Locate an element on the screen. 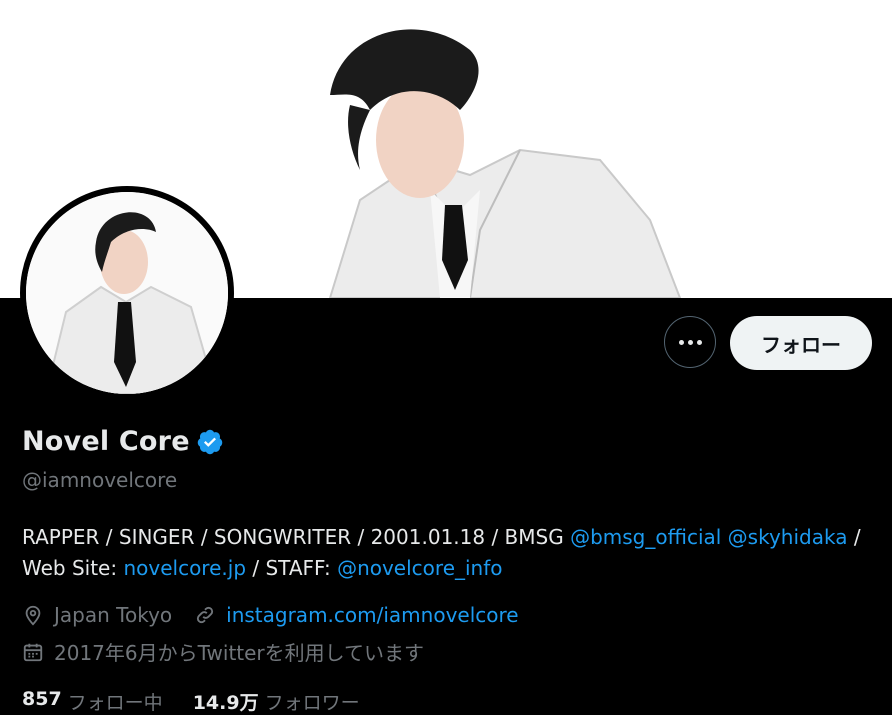  followers-count: 14.9万 is located at coordinates (225, 703).